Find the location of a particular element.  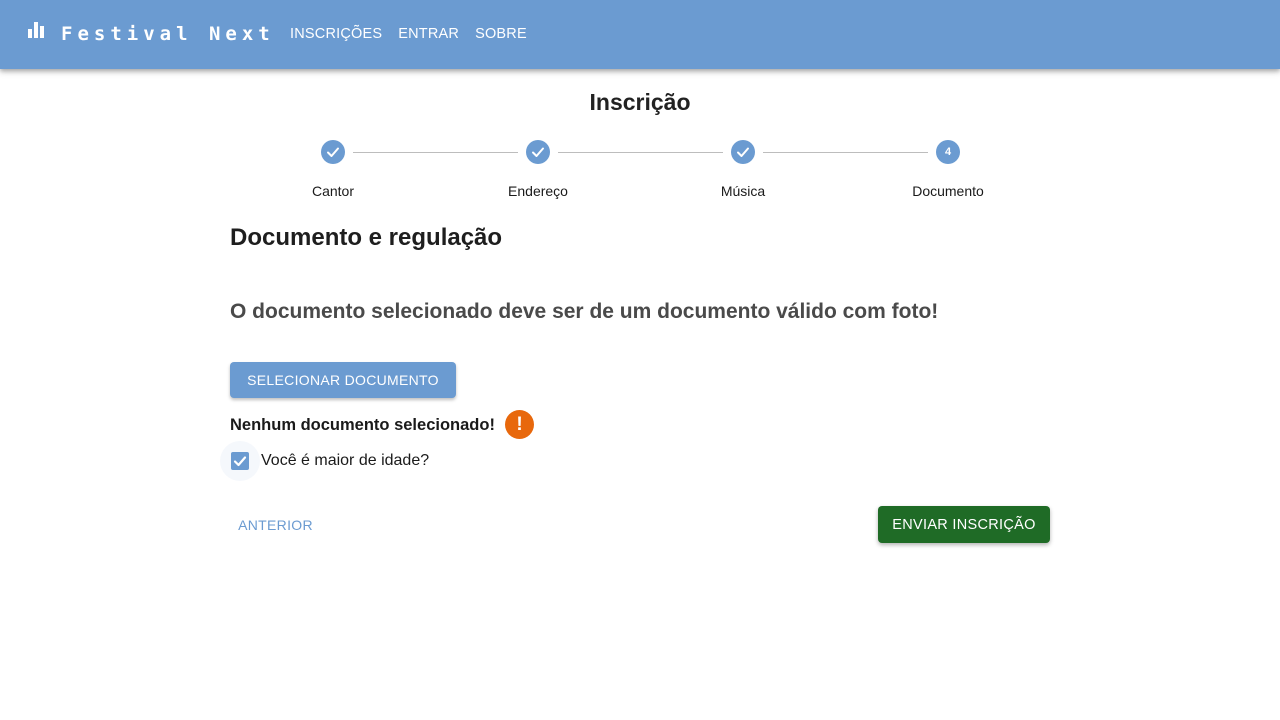

app-bar: Festival Next INSCRIÇÕES ENTRAR SOBRE is located at coordinates (640, 34).